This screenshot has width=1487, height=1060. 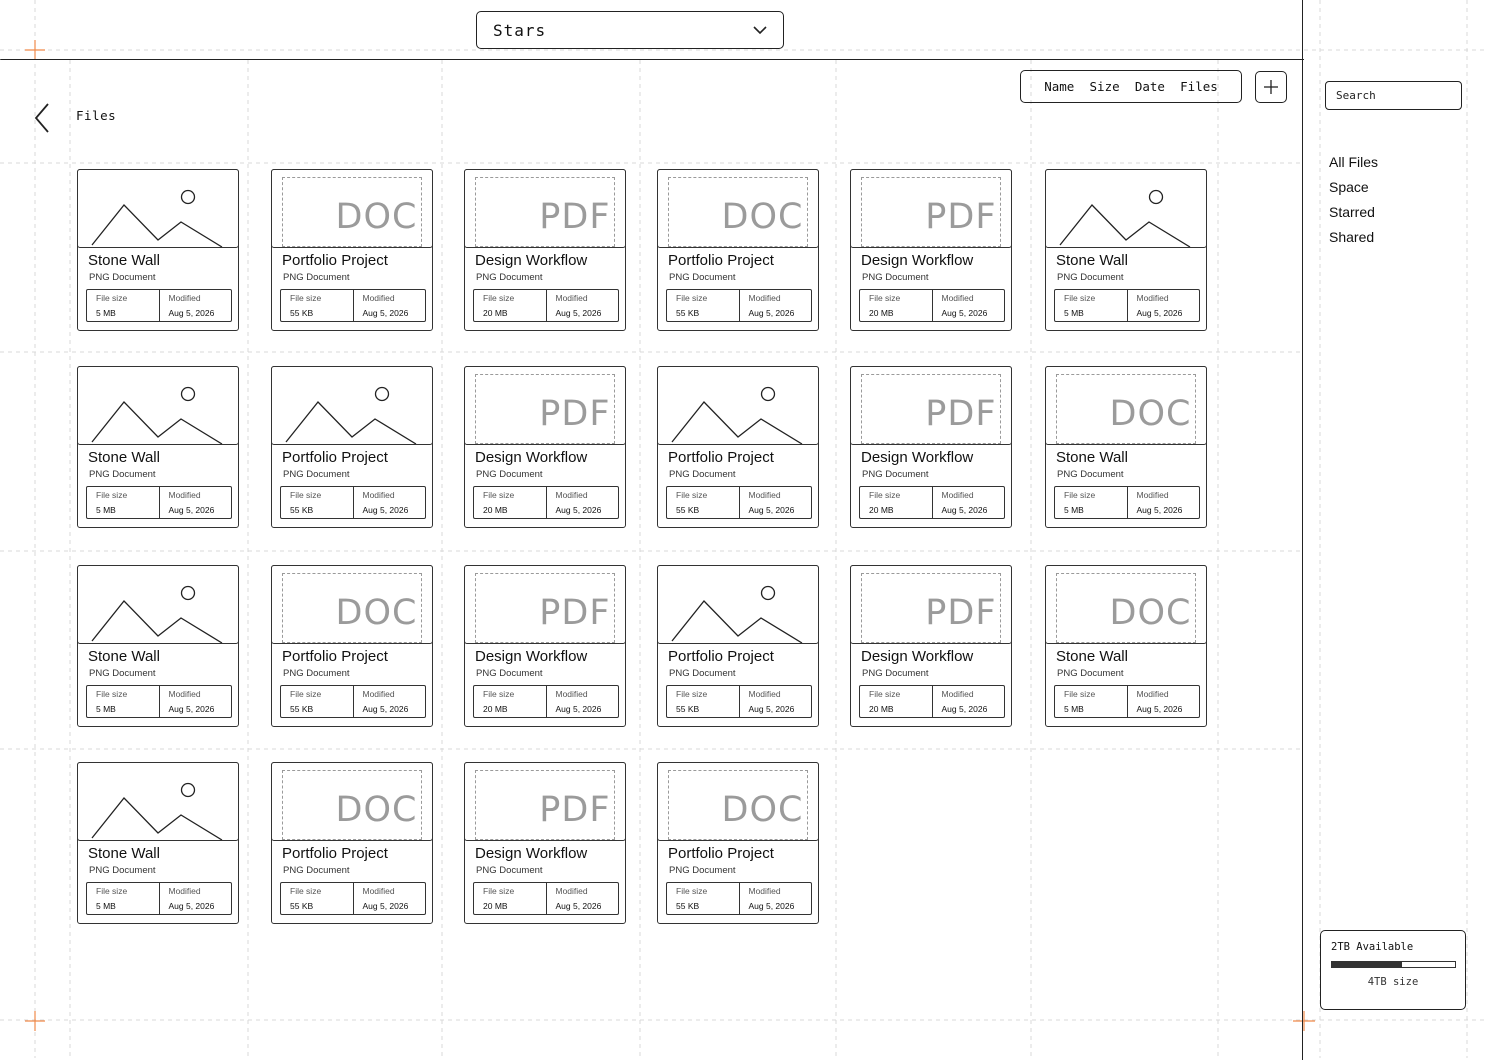 I want to click on sort-by-name: Name, so click(x=1059, y=86).